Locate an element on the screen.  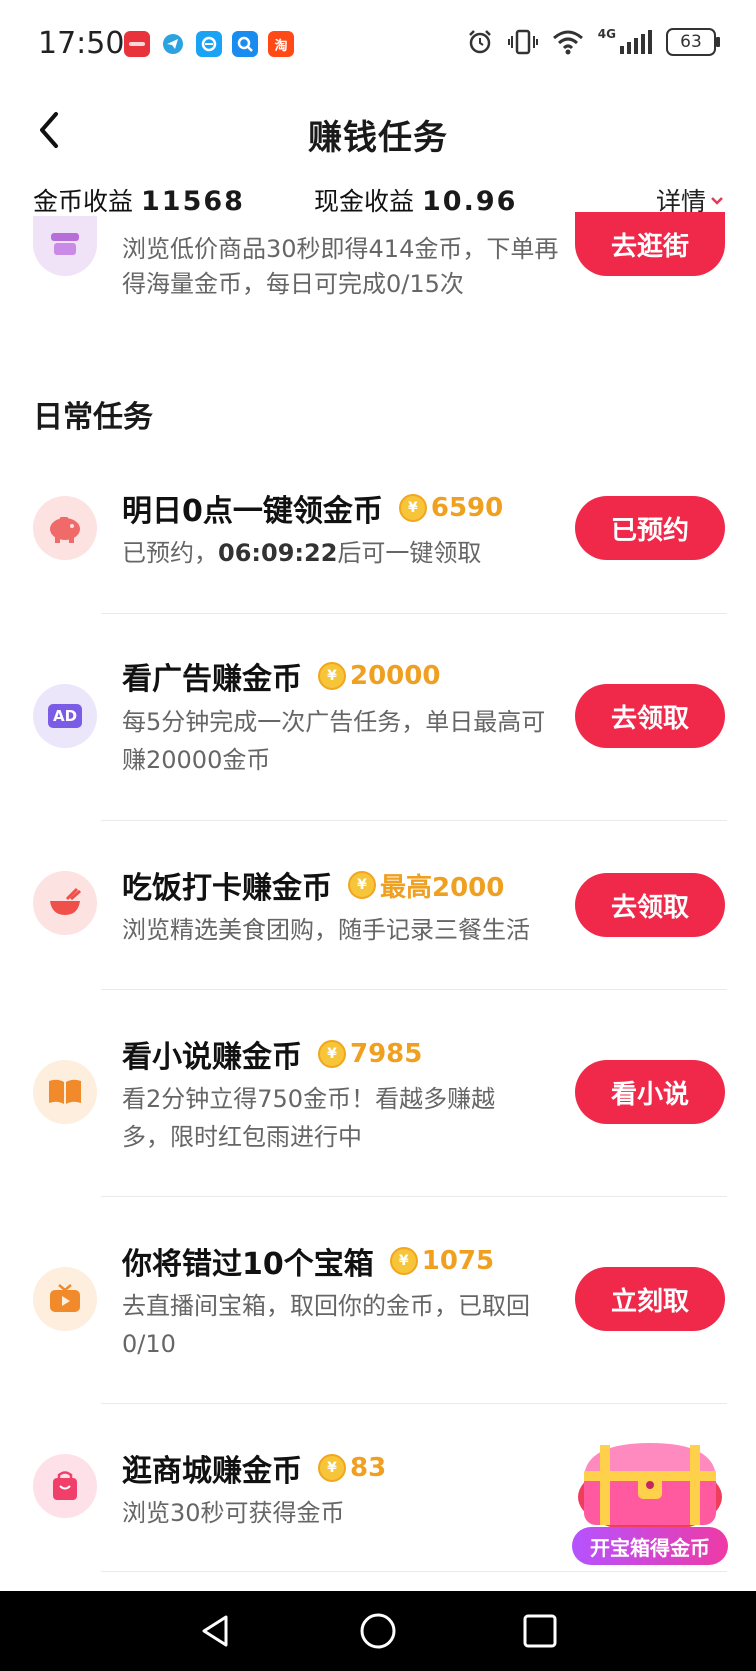
system-nav-bar is located at coordinates (378, 1631).